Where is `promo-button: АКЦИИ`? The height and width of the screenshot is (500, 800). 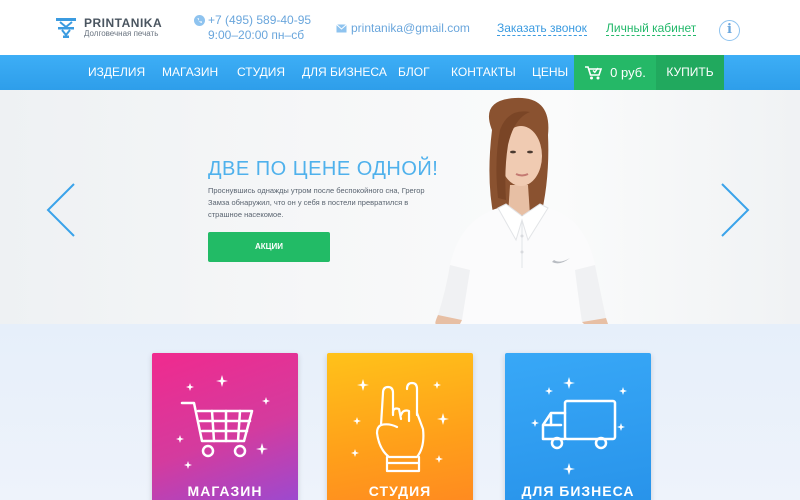
promo-button: АКЦИИ is located at coordinates (269, 247).